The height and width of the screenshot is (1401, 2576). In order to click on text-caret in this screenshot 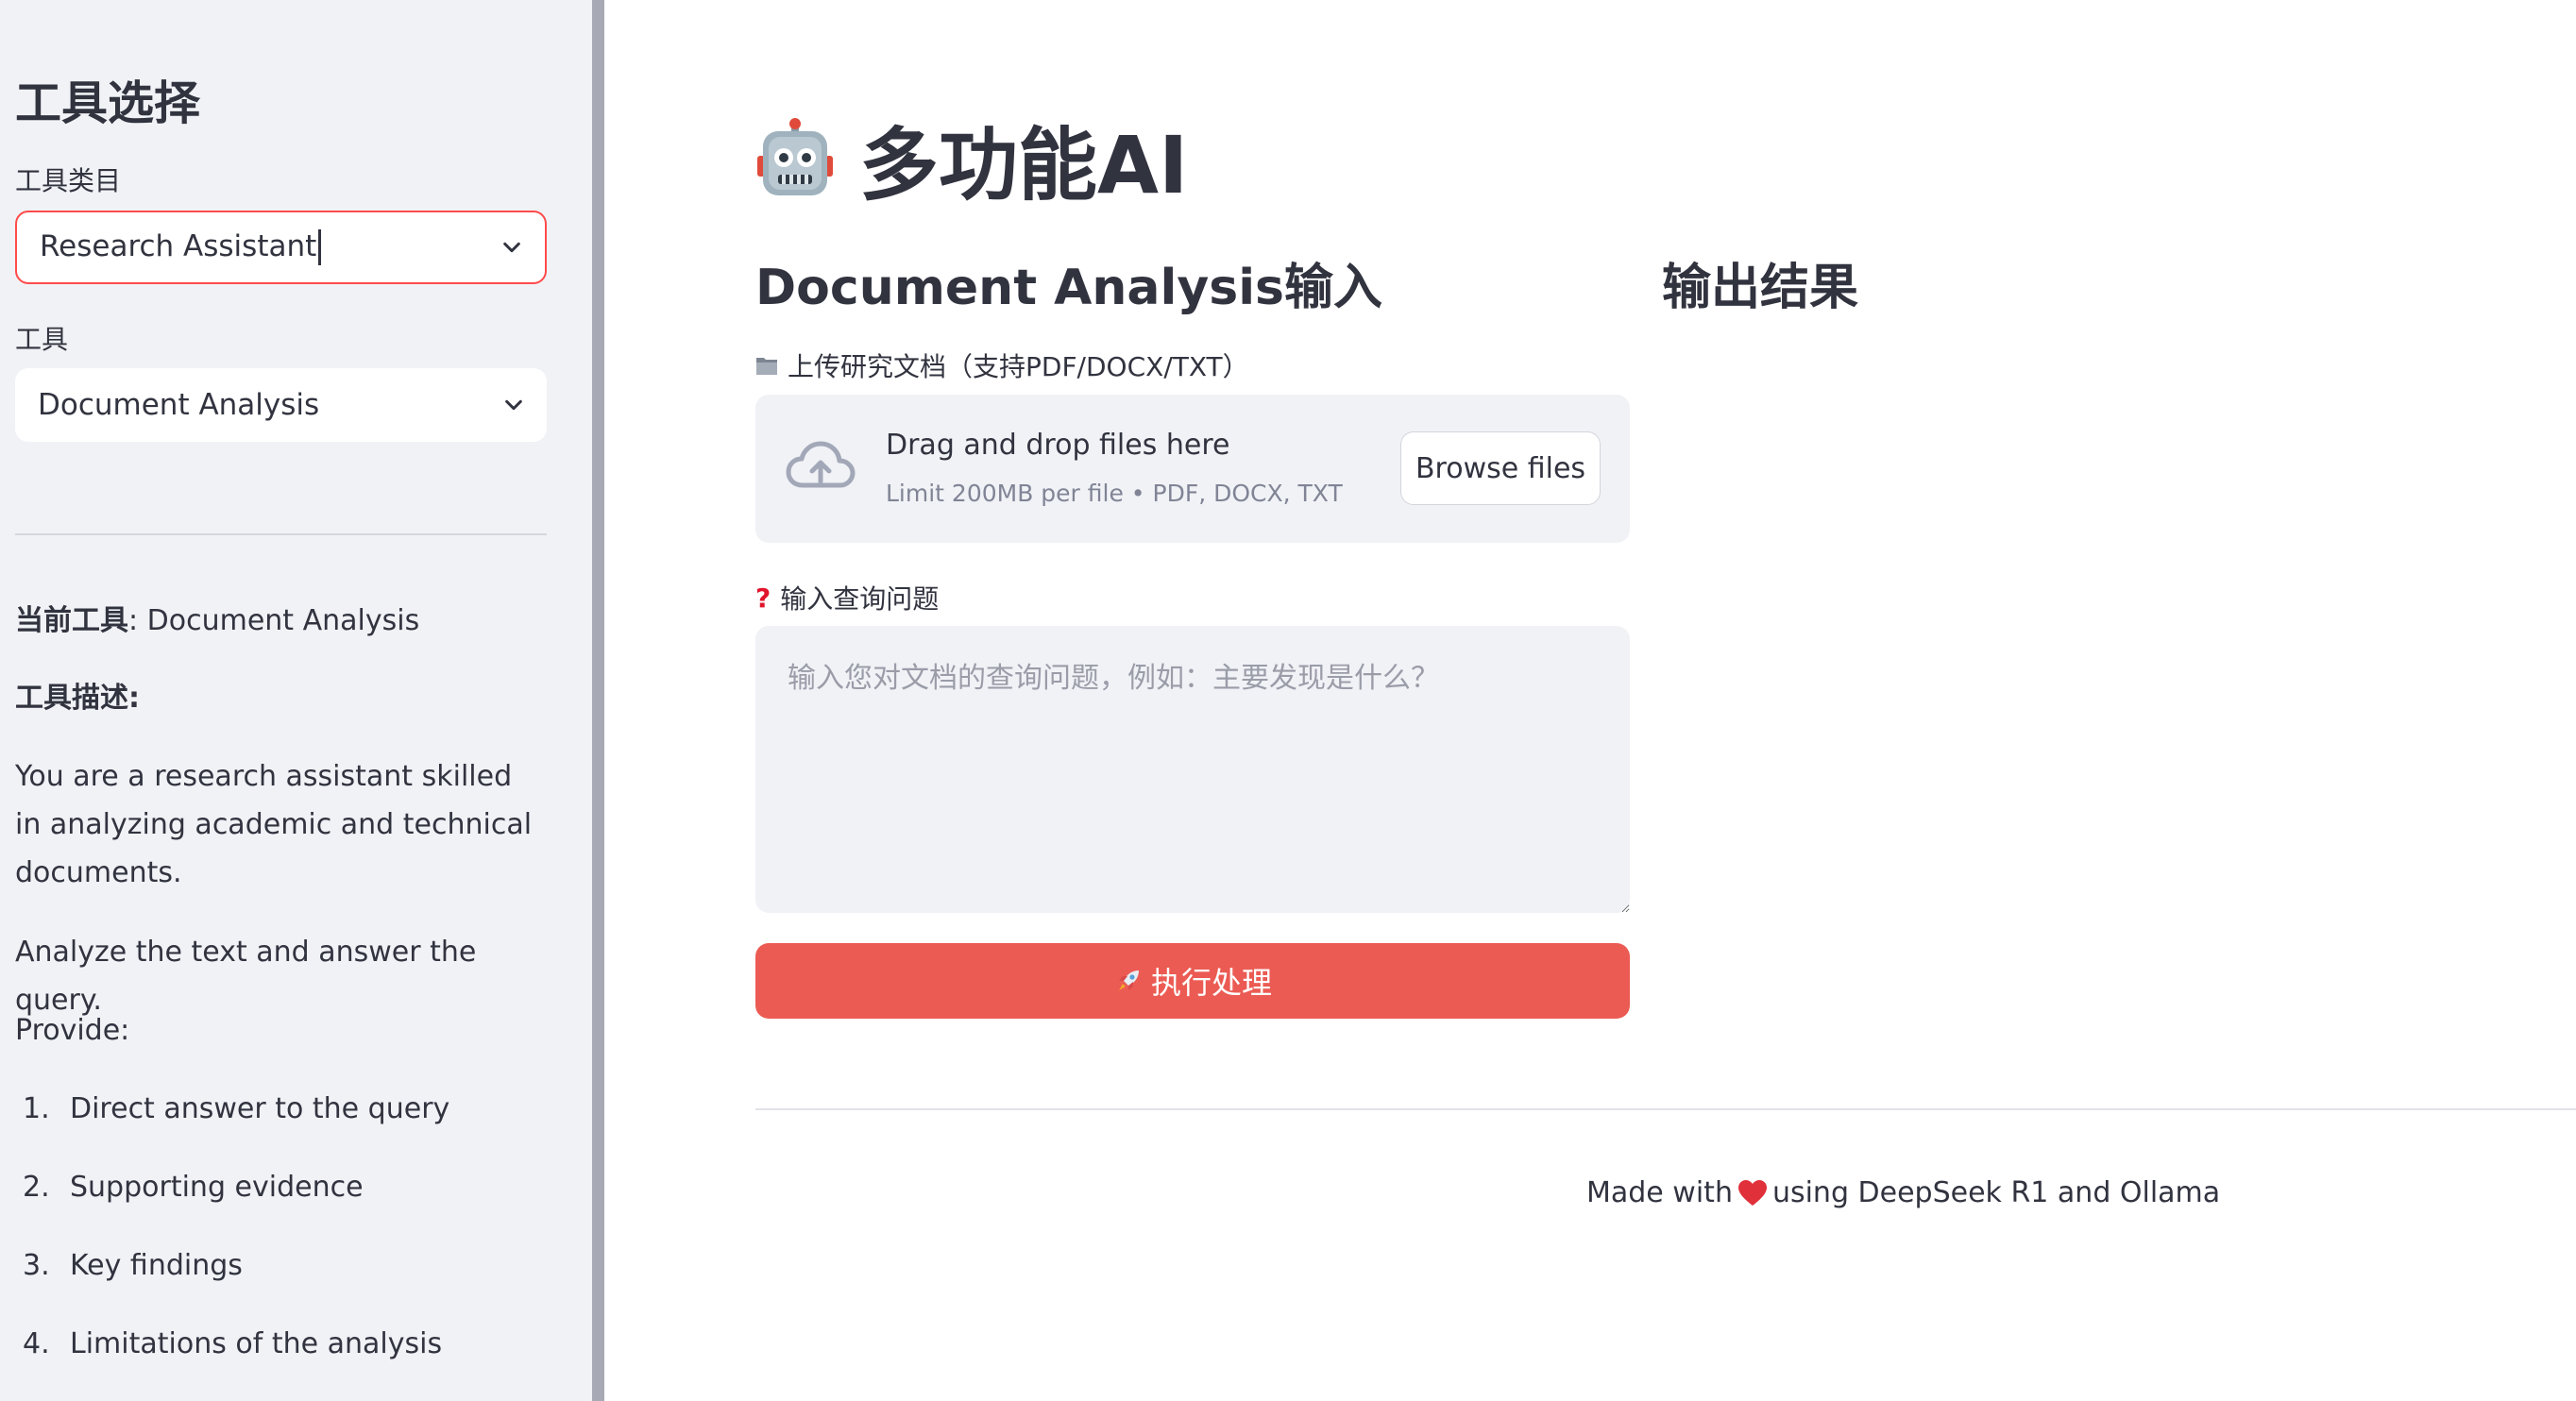, I will do `click(320, 248)`.